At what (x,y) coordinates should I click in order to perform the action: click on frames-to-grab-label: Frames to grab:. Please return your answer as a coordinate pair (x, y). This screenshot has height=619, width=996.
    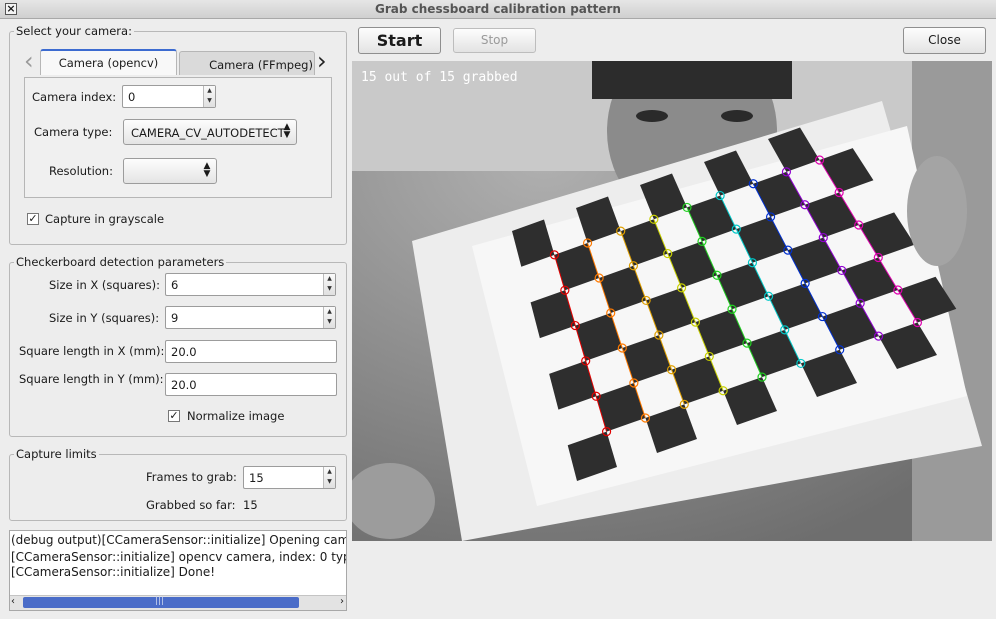
    Looking at the image, I should click on (191, 477).